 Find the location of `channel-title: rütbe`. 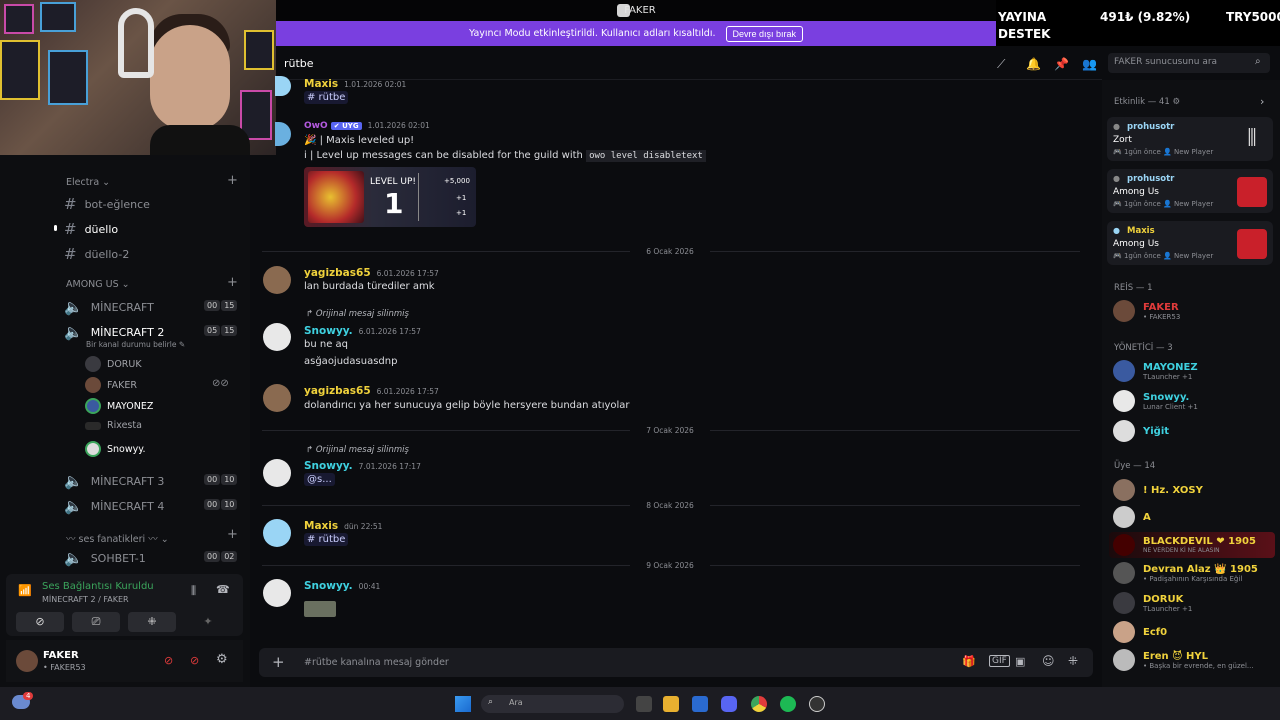

channel-title: rütbe is located at coordinates (299, 63).